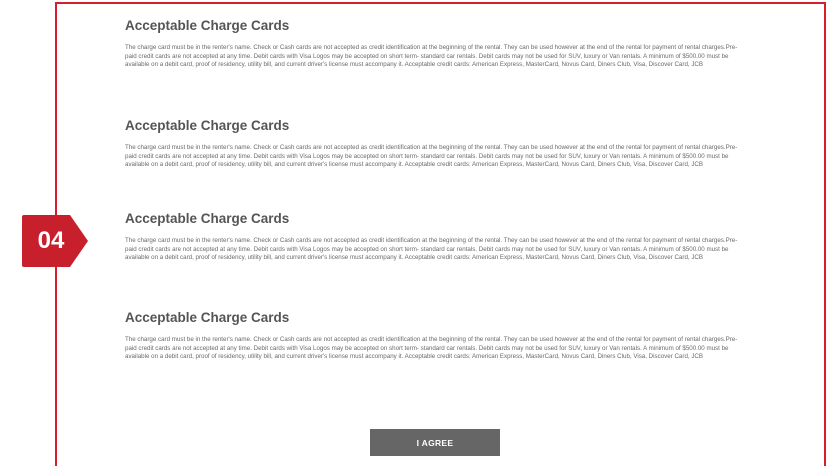 The width and height of the screenshot is (839, 466). I want to click on step-badge: 04, so click(55, 241).